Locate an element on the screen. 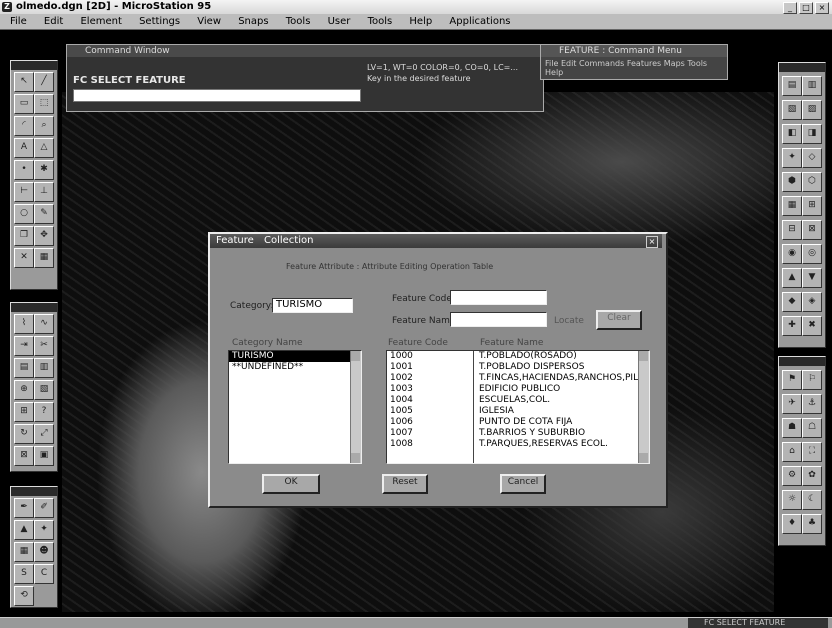  group-tool-icon: ▦ is located at coordinates (44, 258).